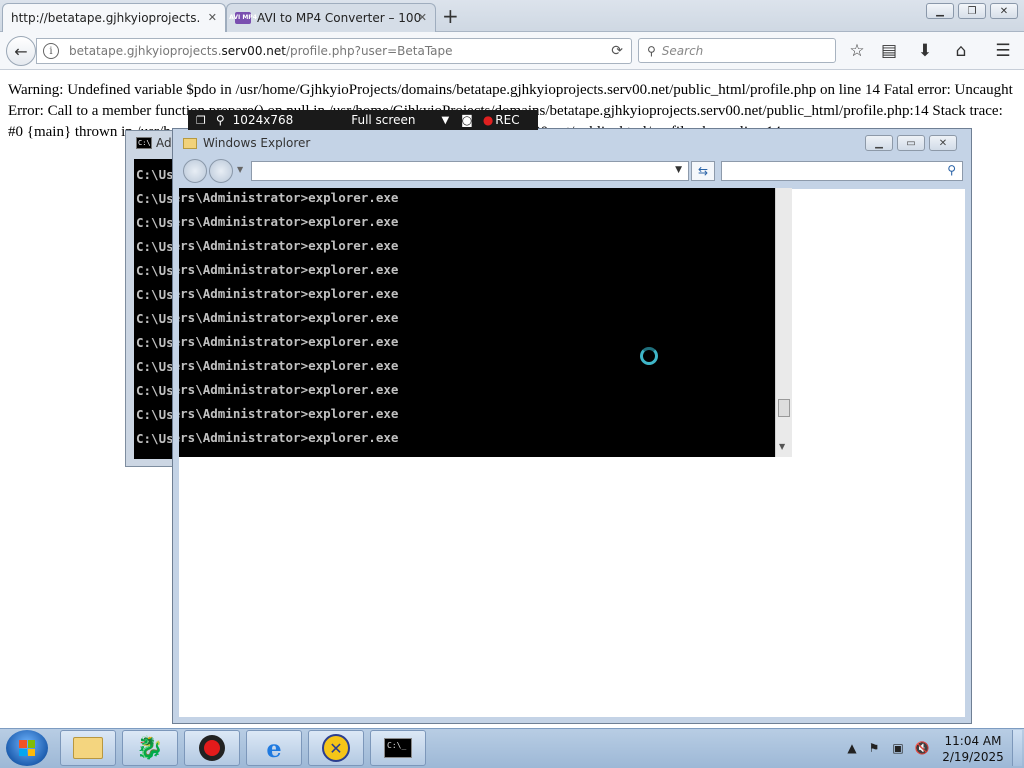 The image size is (1024, 768). What do you see at coordinates (911, 143) in the screenshot?
I see `explorer-maximize-button: ▭` at bounding box center [911, 143].